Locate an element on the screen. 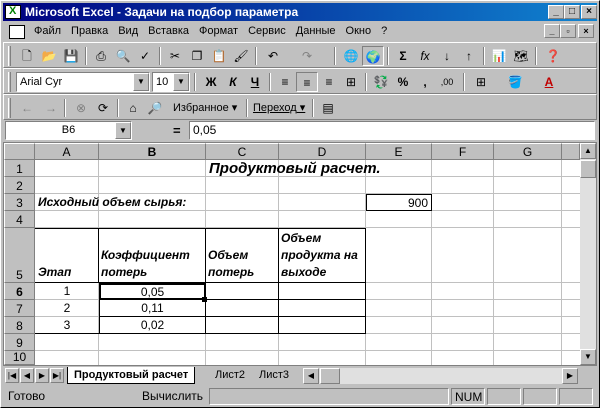  column-header-d: D is located at coordinates (322, 151).